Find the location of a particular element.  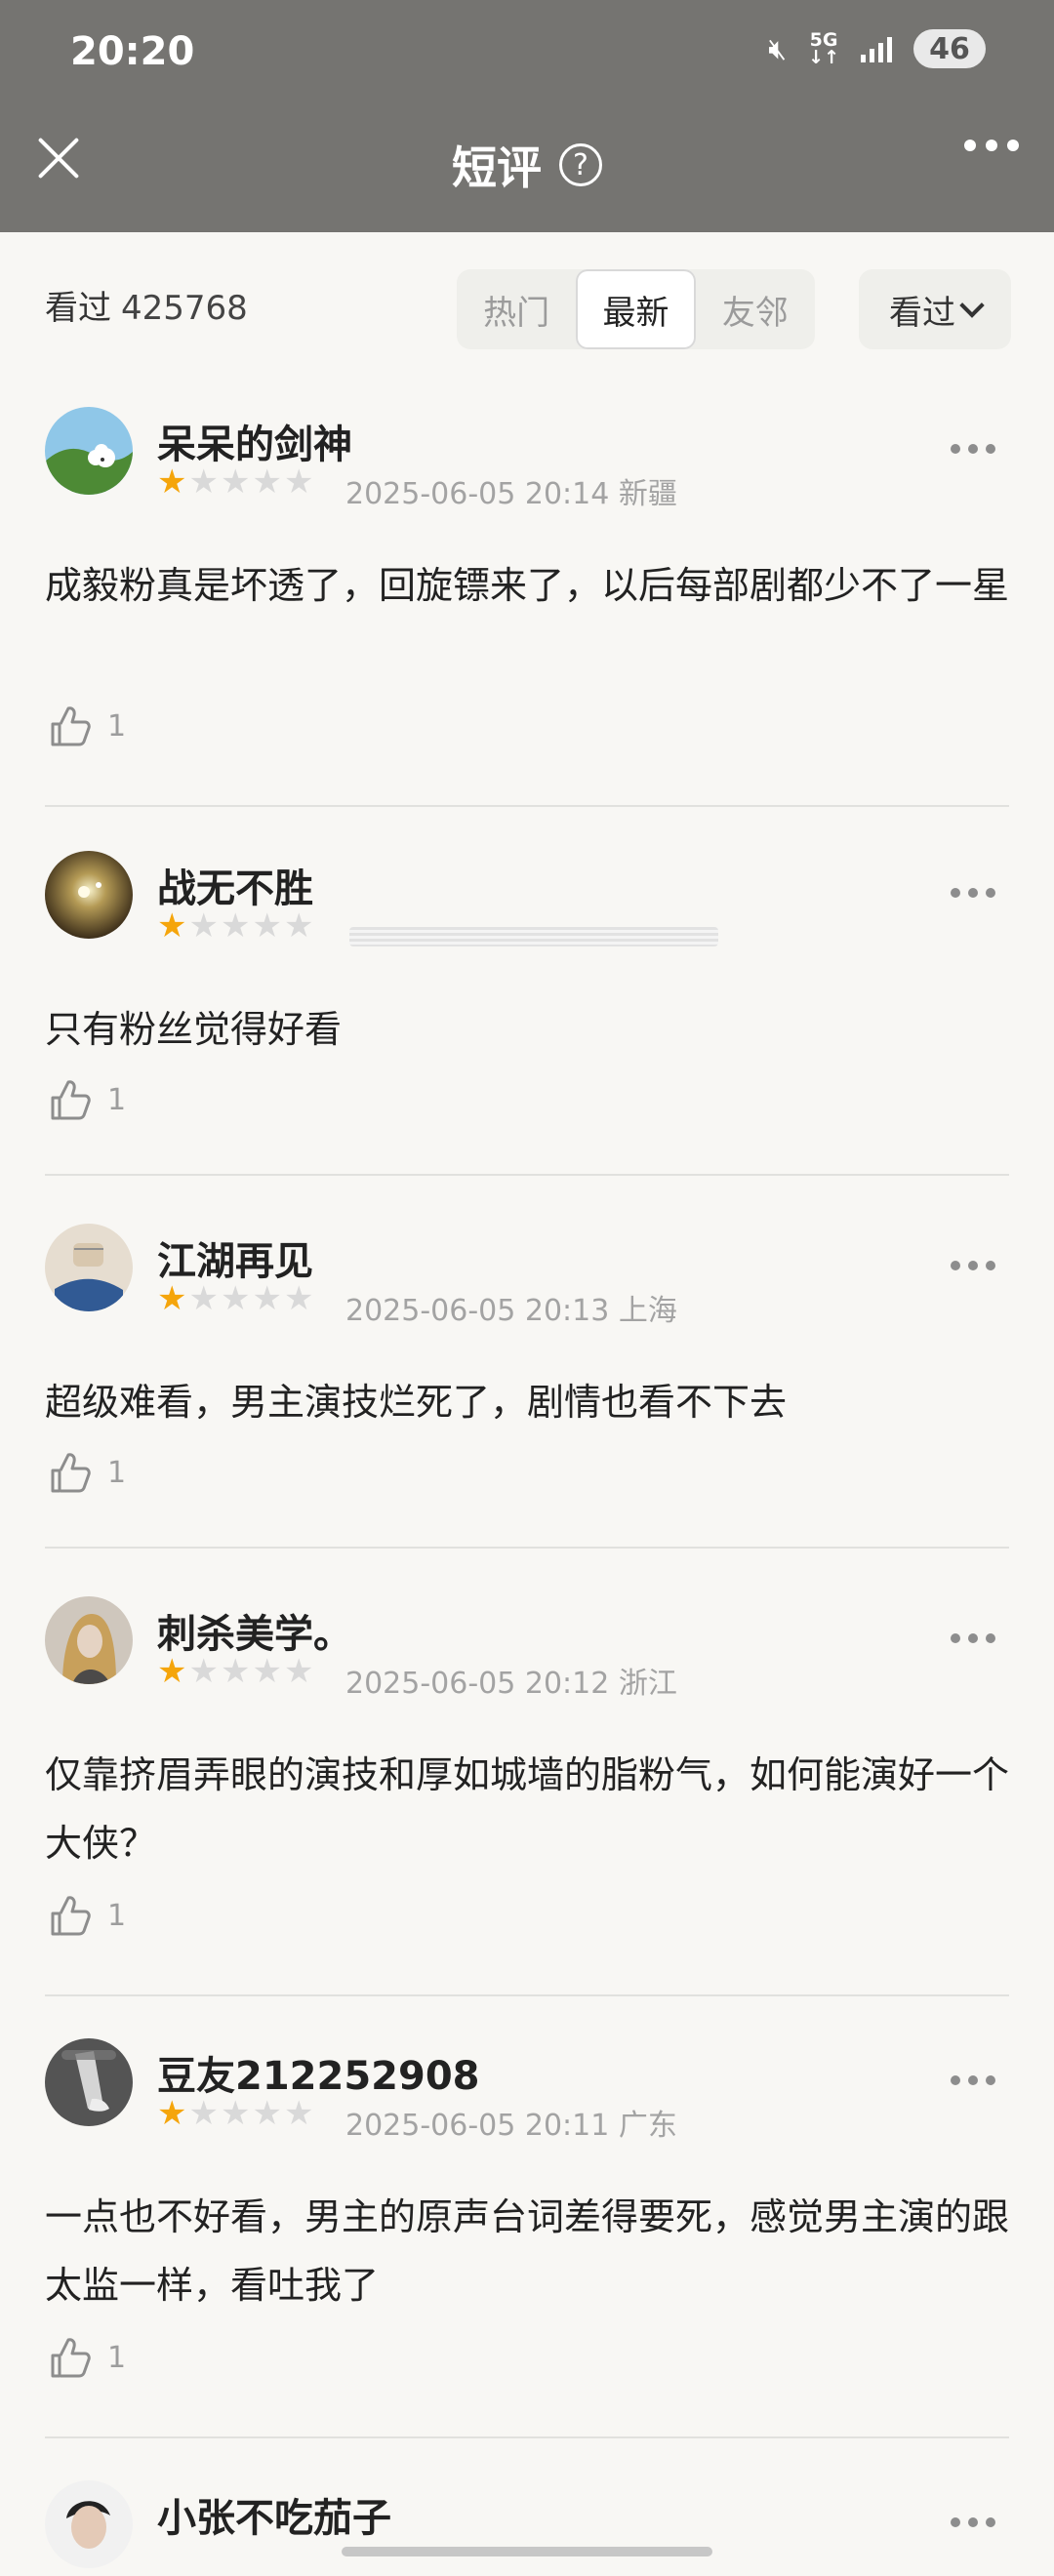

review-meta: 2025-06-05 20:12 浙江 is located at coordinates (511, 1680).